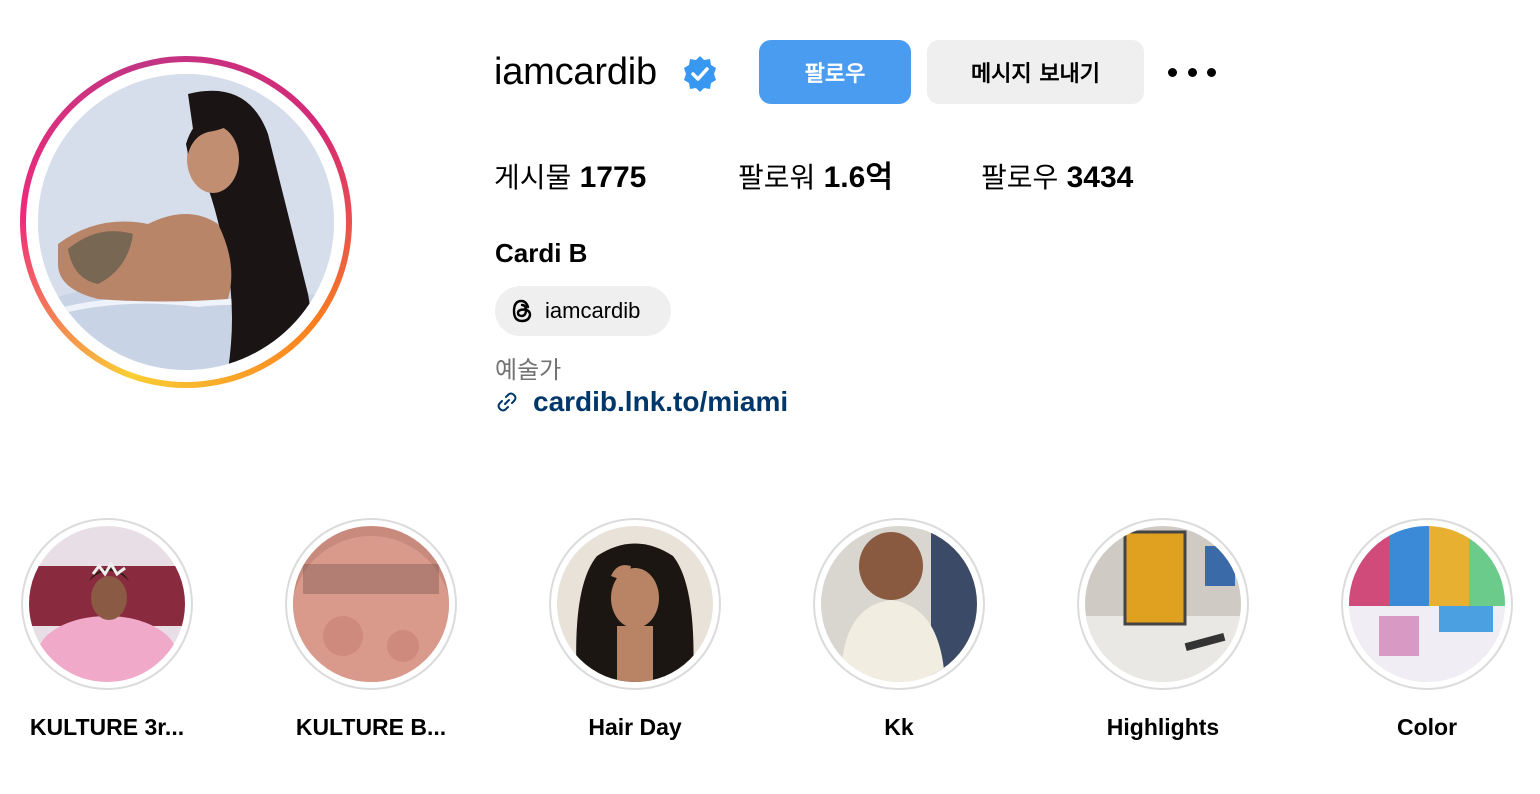 The width and height of the screenshot is (1540, 794). What do you see at coordinates (541, 253) in the screenshot?
I see `profile-full-name: Cardi B` at bounding box center [541, 253].